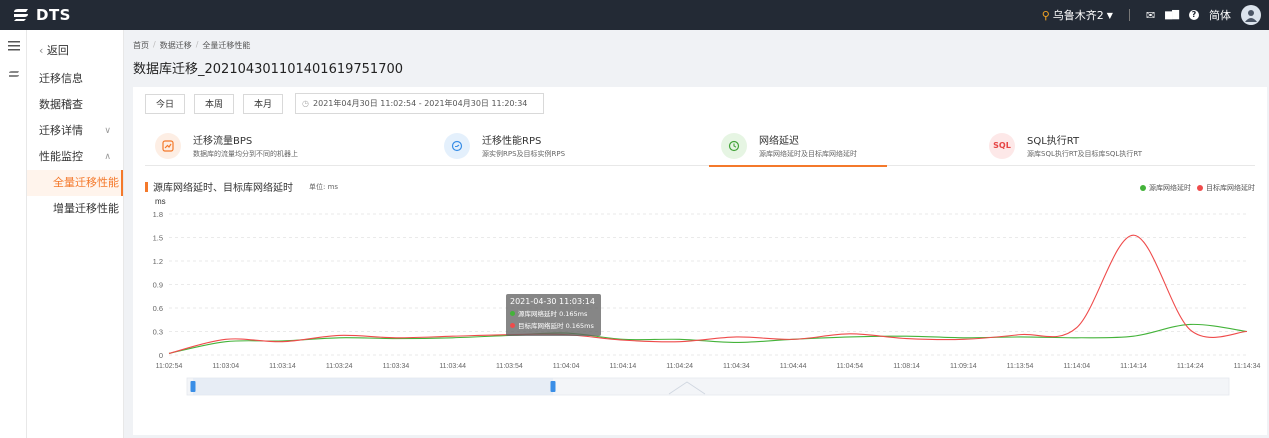 Image resolution: width=1269 pixels, height=438 pixels. What do you see at coordinates (457, 145) in the screenshot?
I see `gauge-icon` at bounding box center [457, 145].